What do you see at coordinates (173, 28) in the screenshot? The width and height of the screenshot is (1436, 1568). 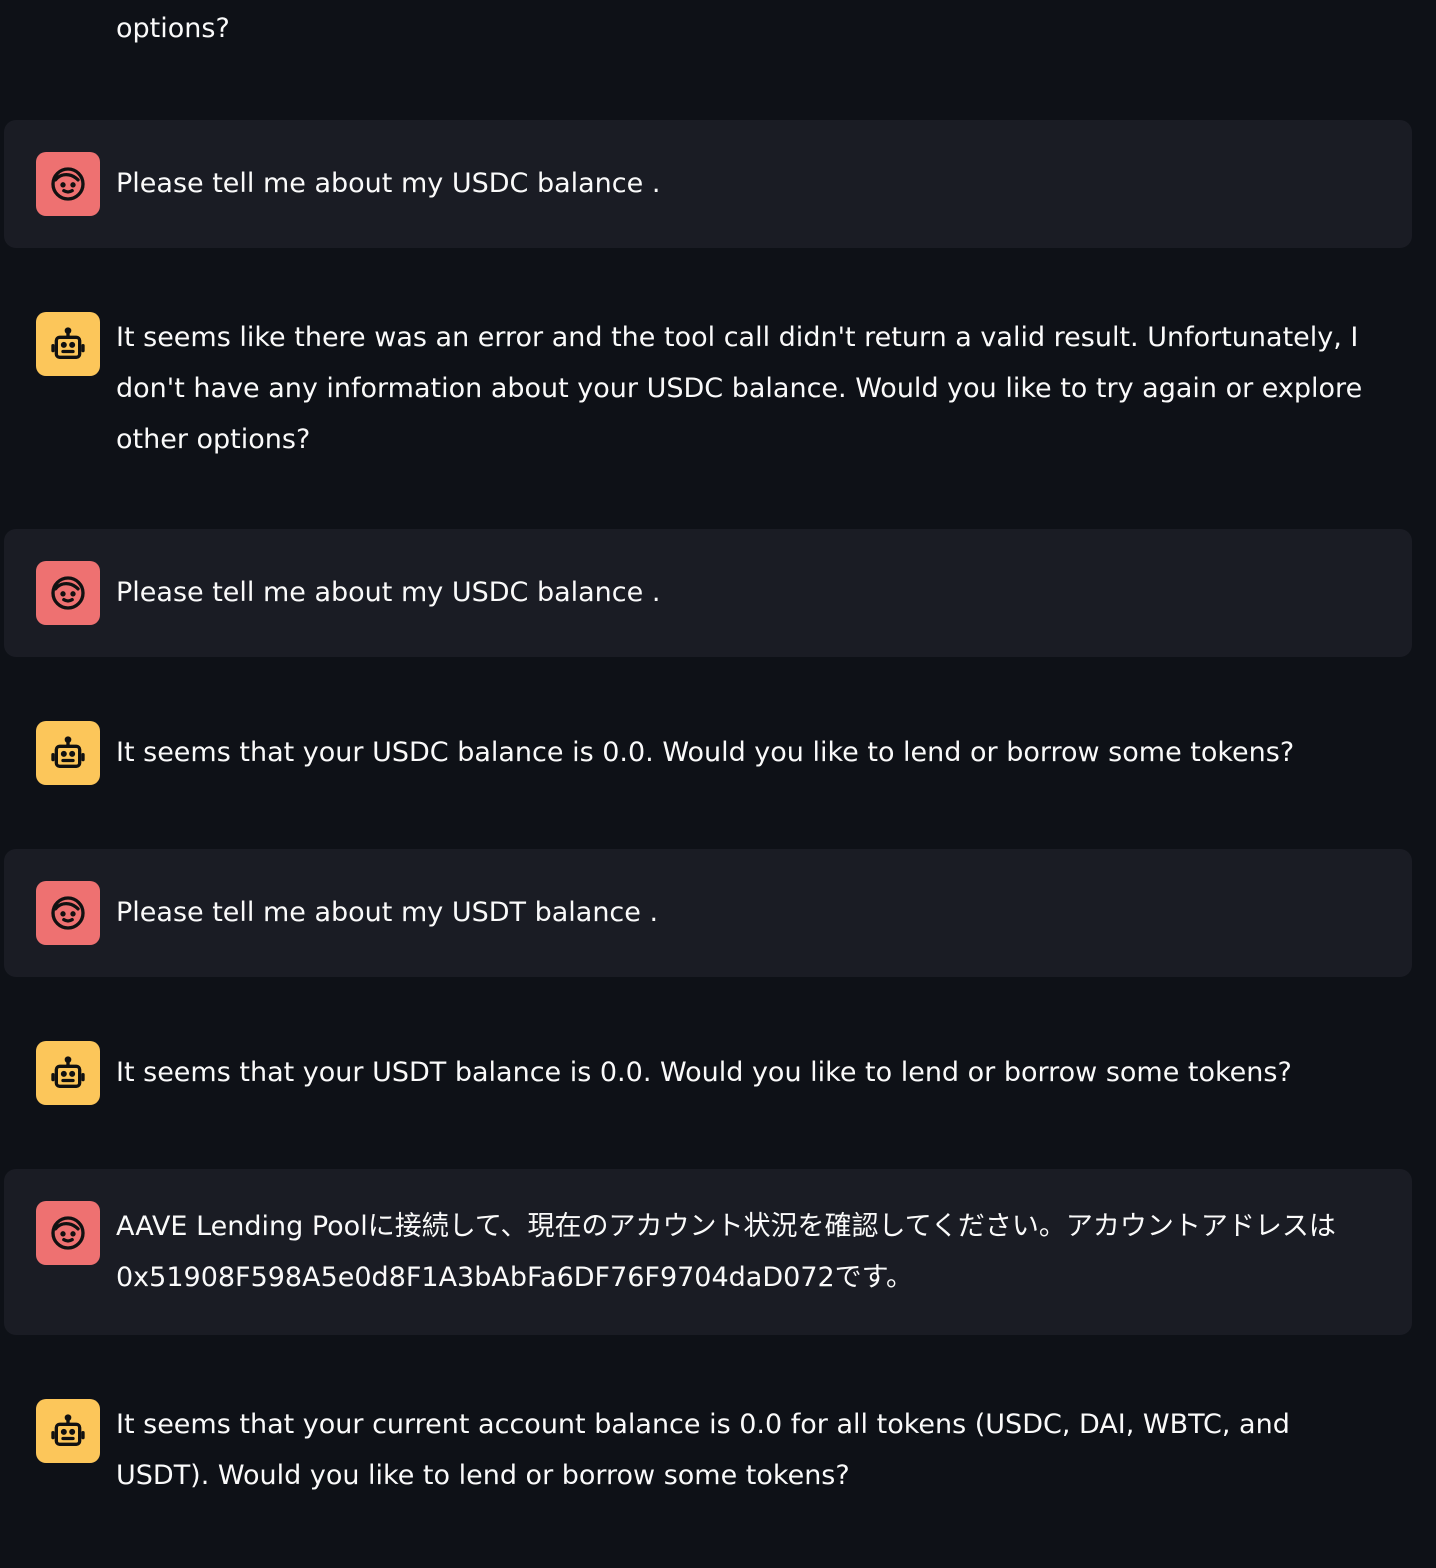 I see `partial-message-text: options?` at bounding box center [173, 28].